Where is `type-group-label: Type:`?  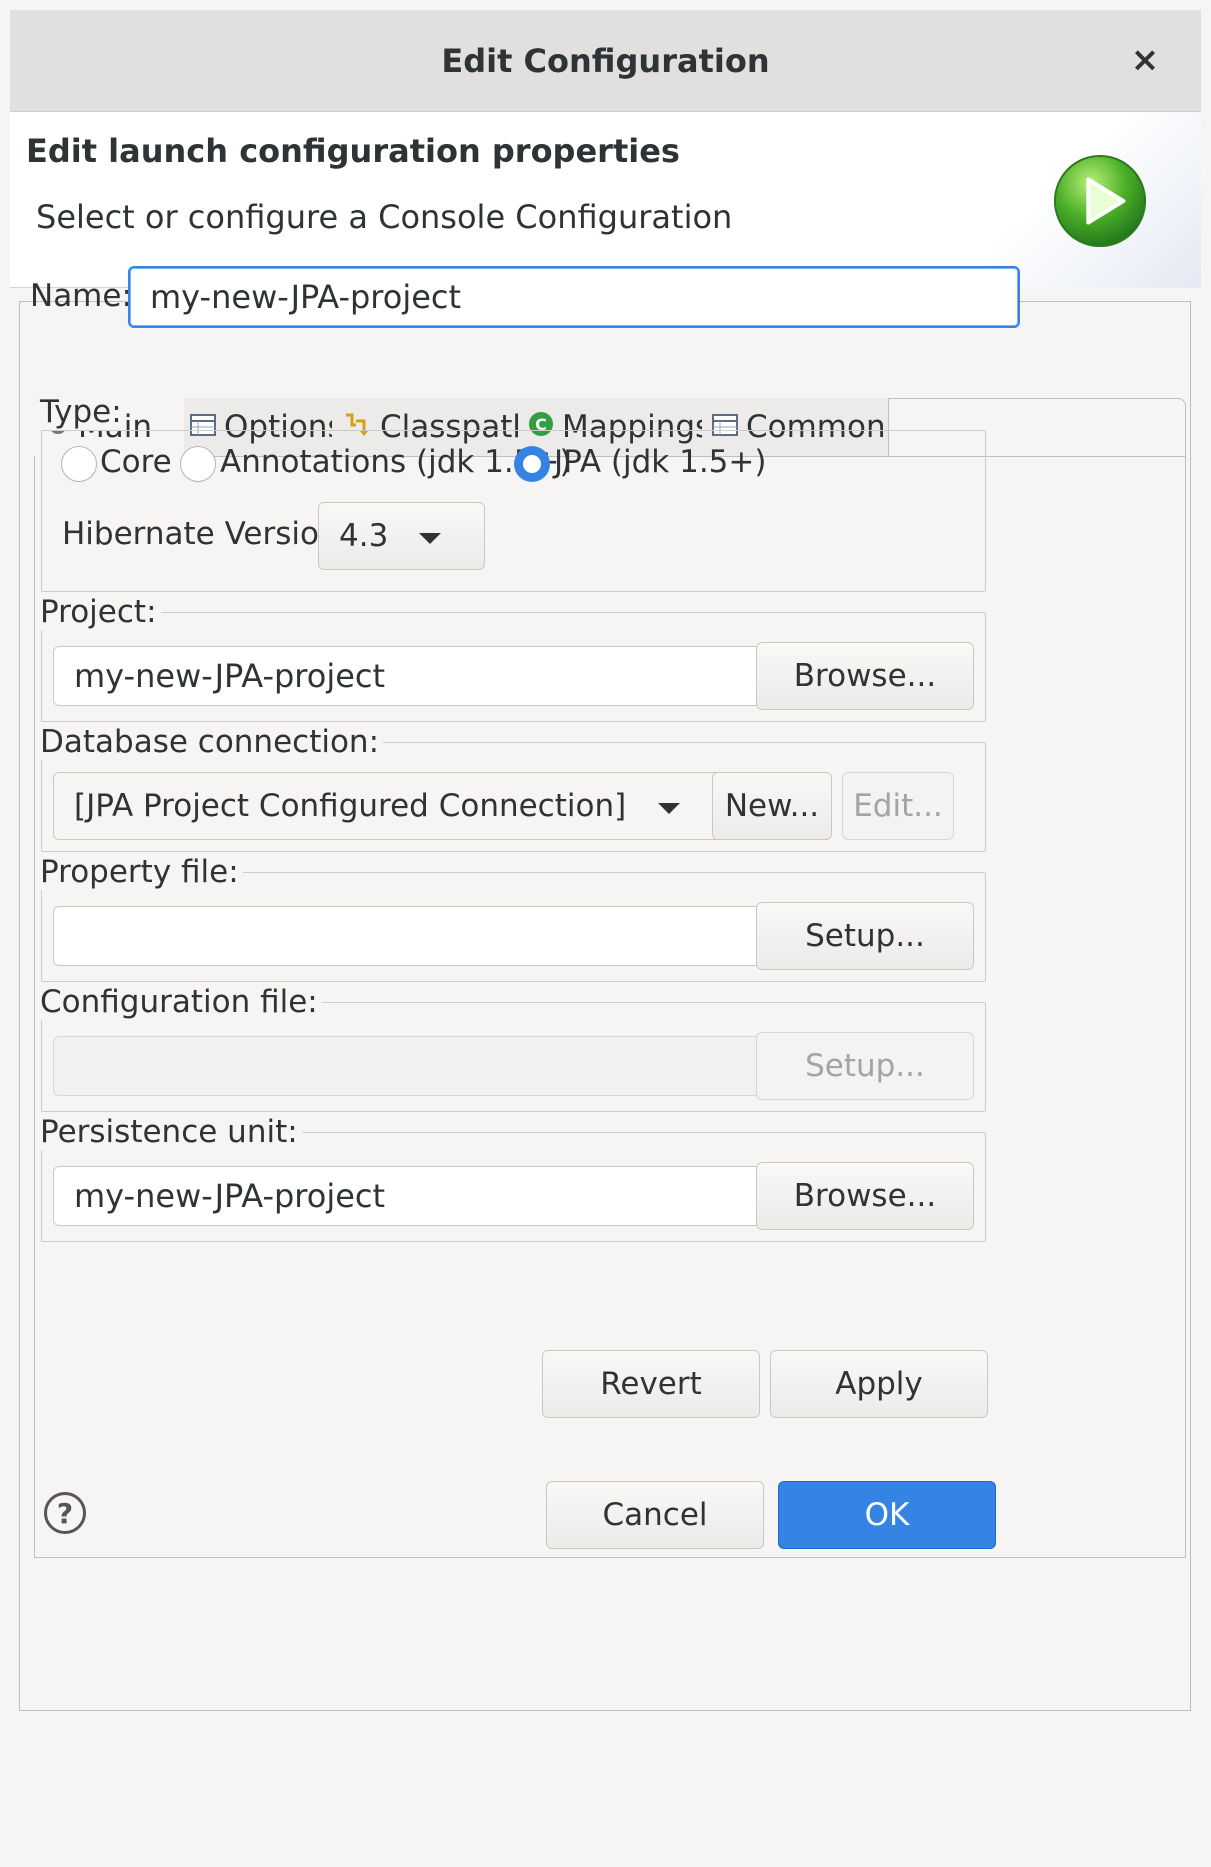 type-group-label: Type: is located at coordinates (83, 412).